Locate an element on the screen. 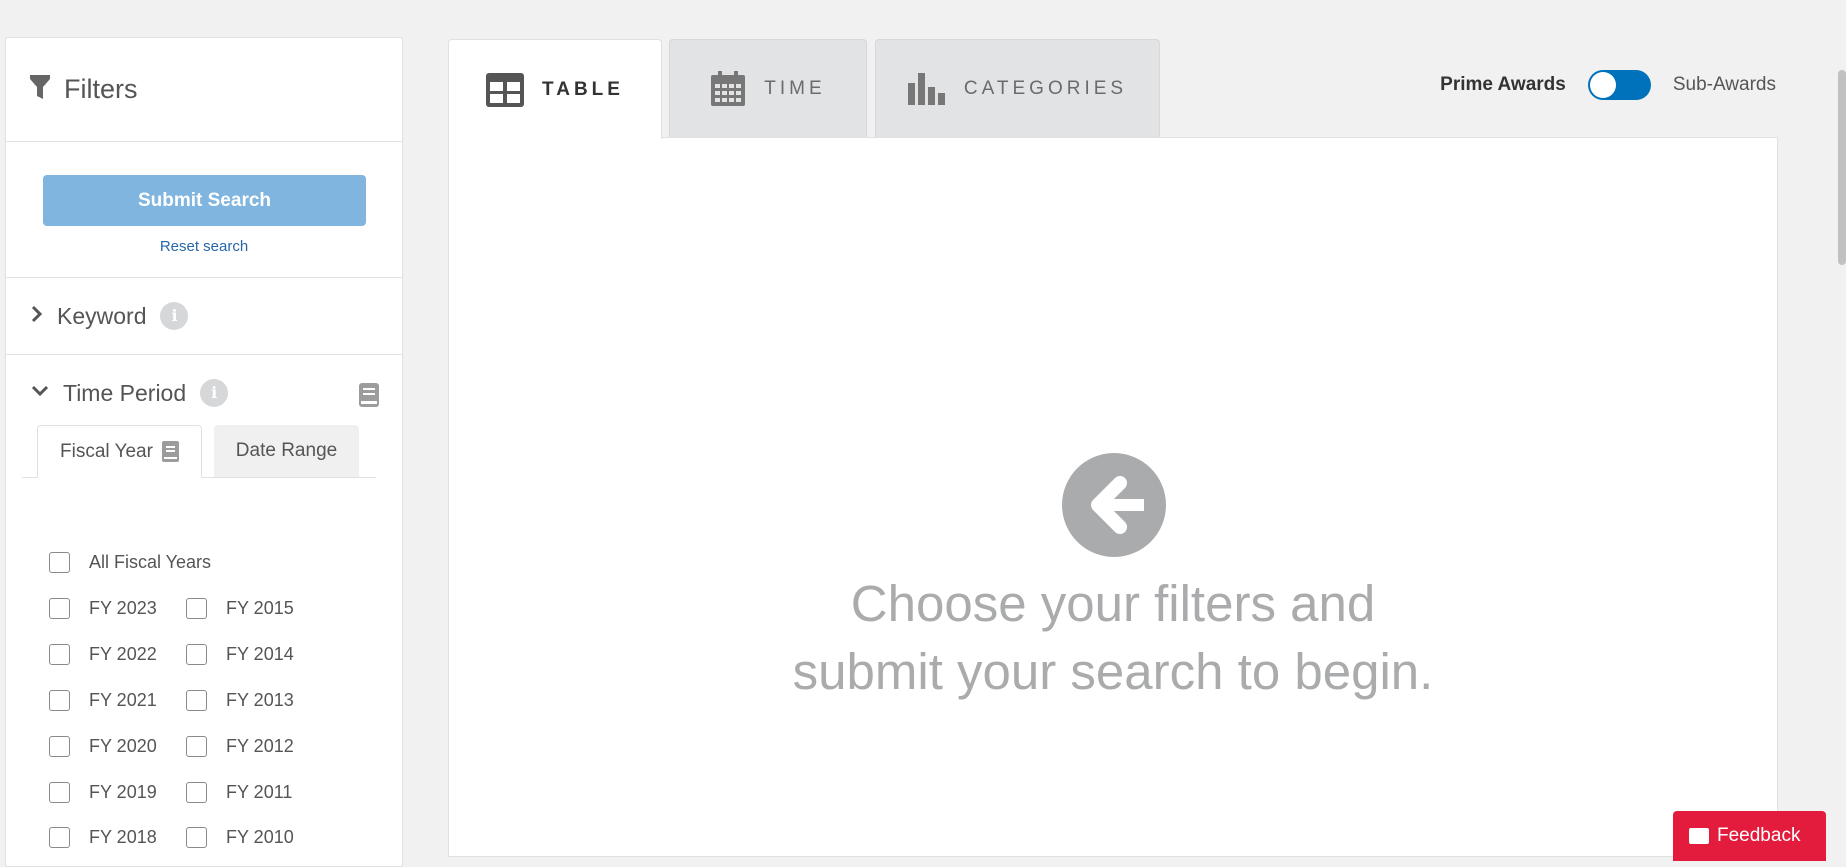 Image resolution: width=1846 pixels, height=867 pixels. filters-title: Filters is located at coordinates (101, 89).